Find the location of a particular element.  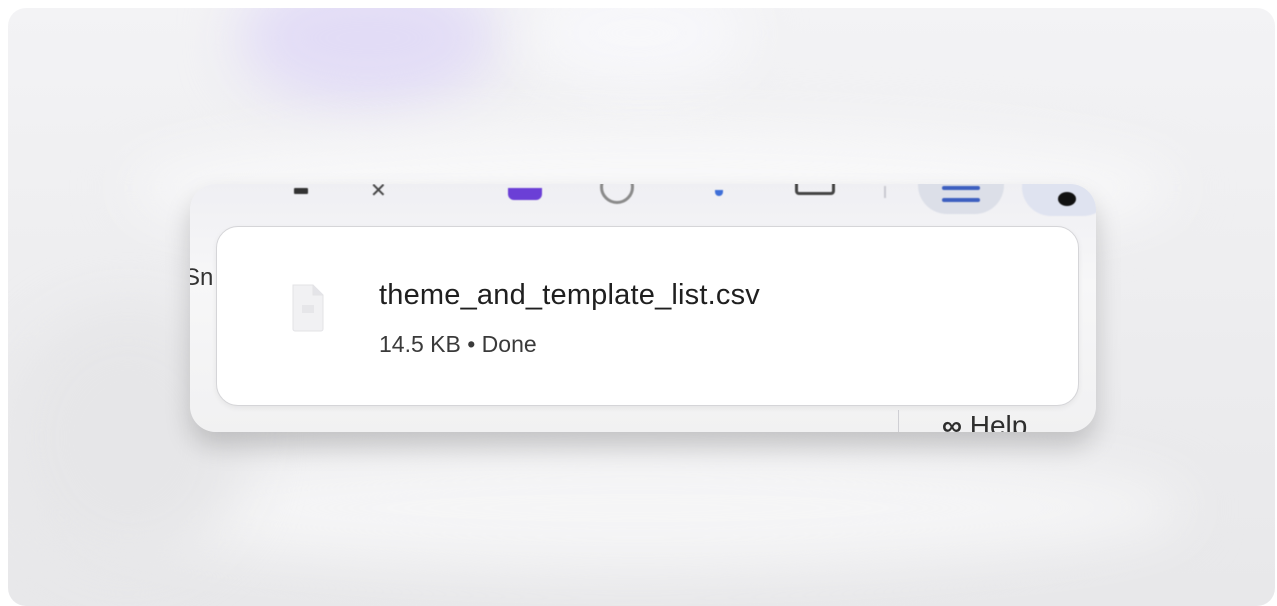

help-link: ∞ Help is located at coordinates (984, 421).